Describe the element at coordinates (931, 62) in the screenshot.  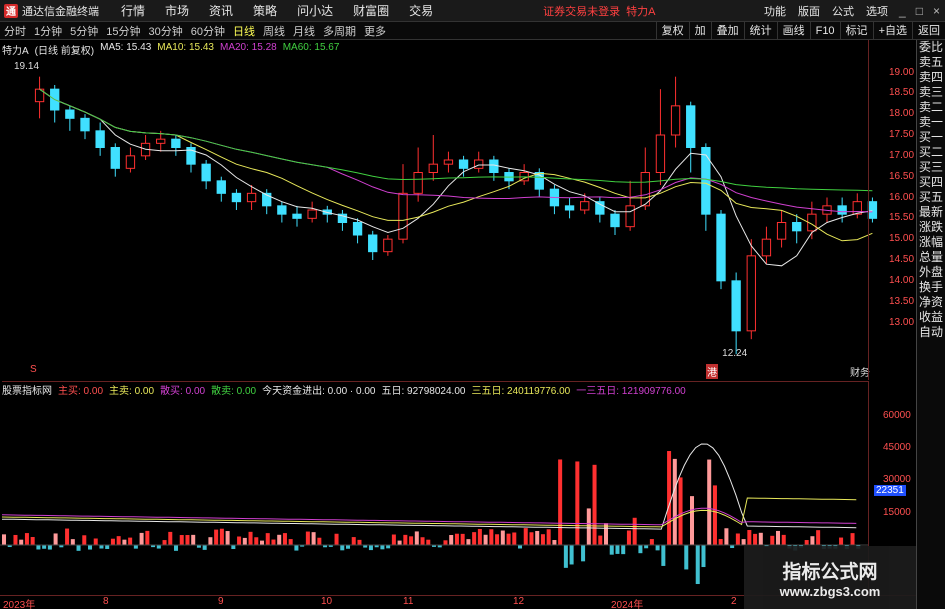
I see `side-panel-item: 卖五` at that location.